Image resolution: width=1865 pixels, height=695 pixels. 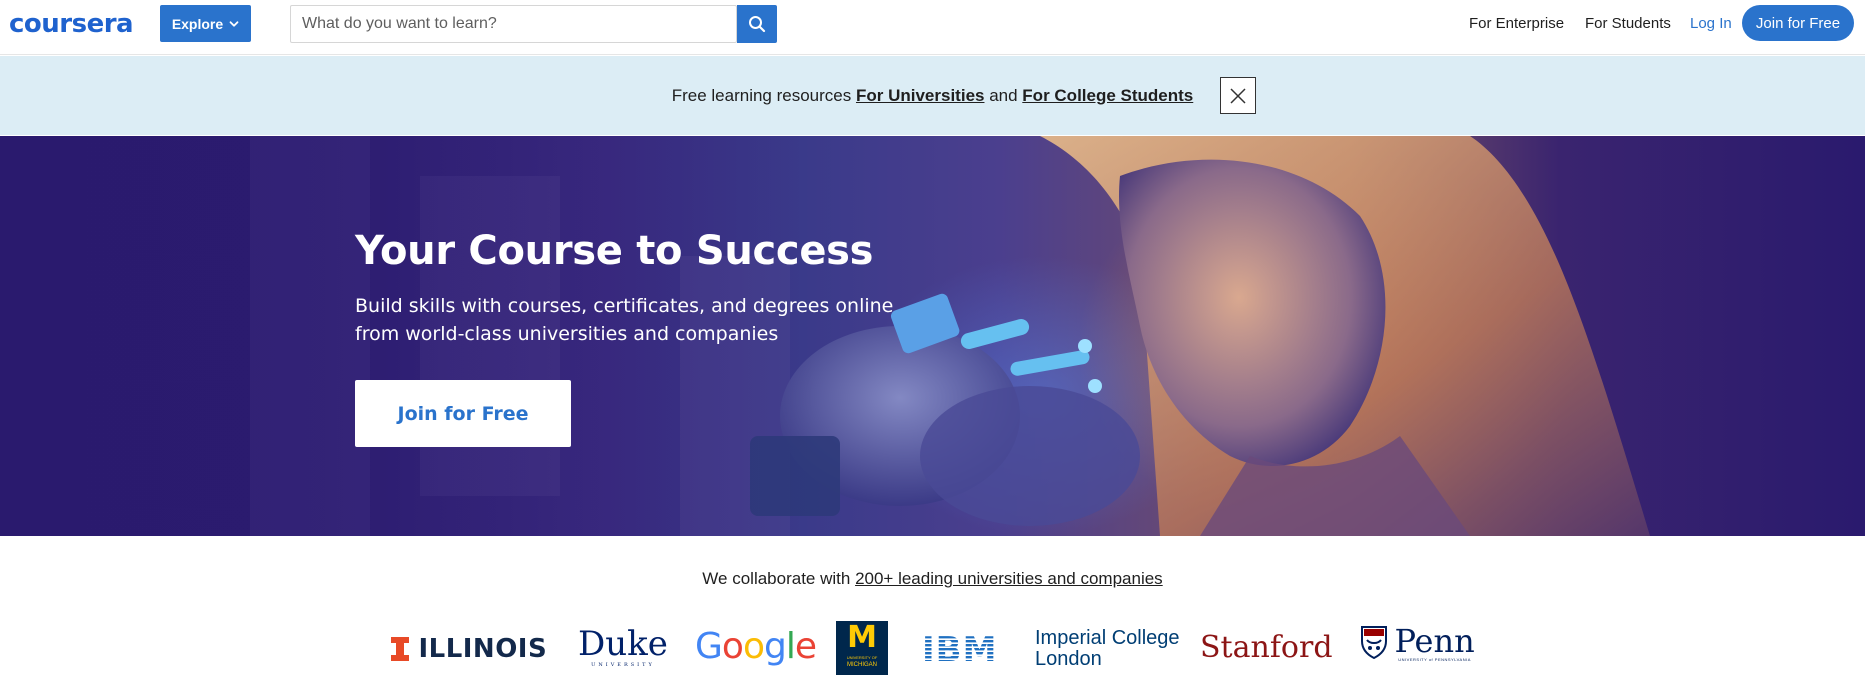 I want to click on chevron-down-icon, so click(x=234, y=23).